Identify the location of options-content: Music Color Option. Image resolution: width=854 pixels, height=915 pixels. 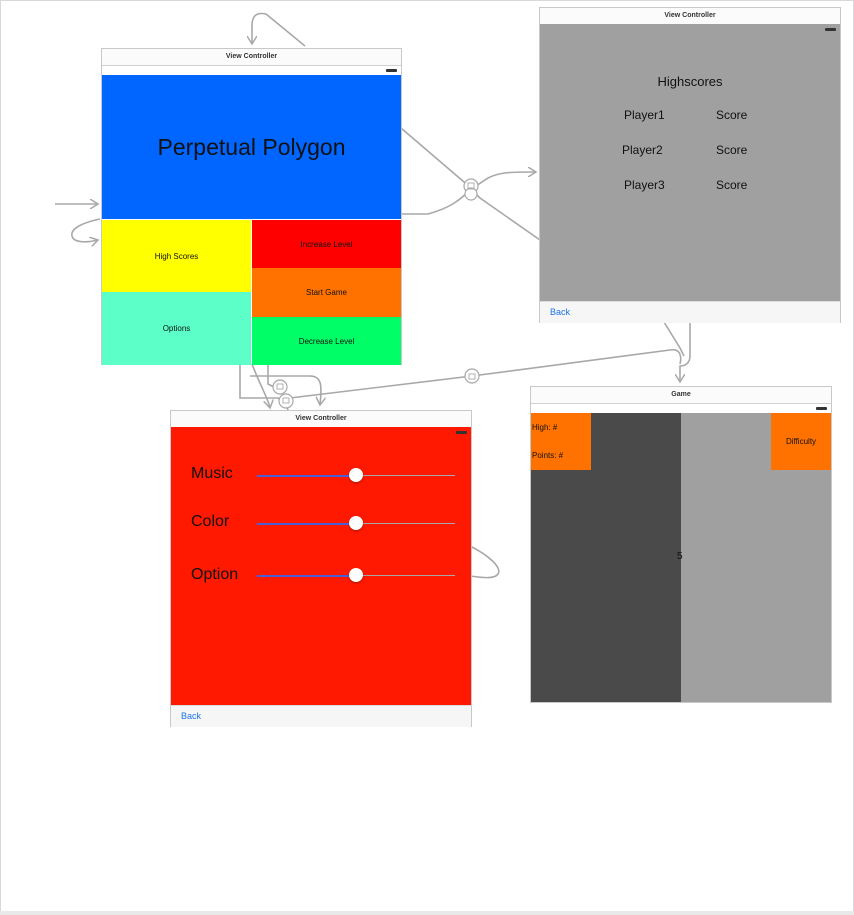
(321, 566).